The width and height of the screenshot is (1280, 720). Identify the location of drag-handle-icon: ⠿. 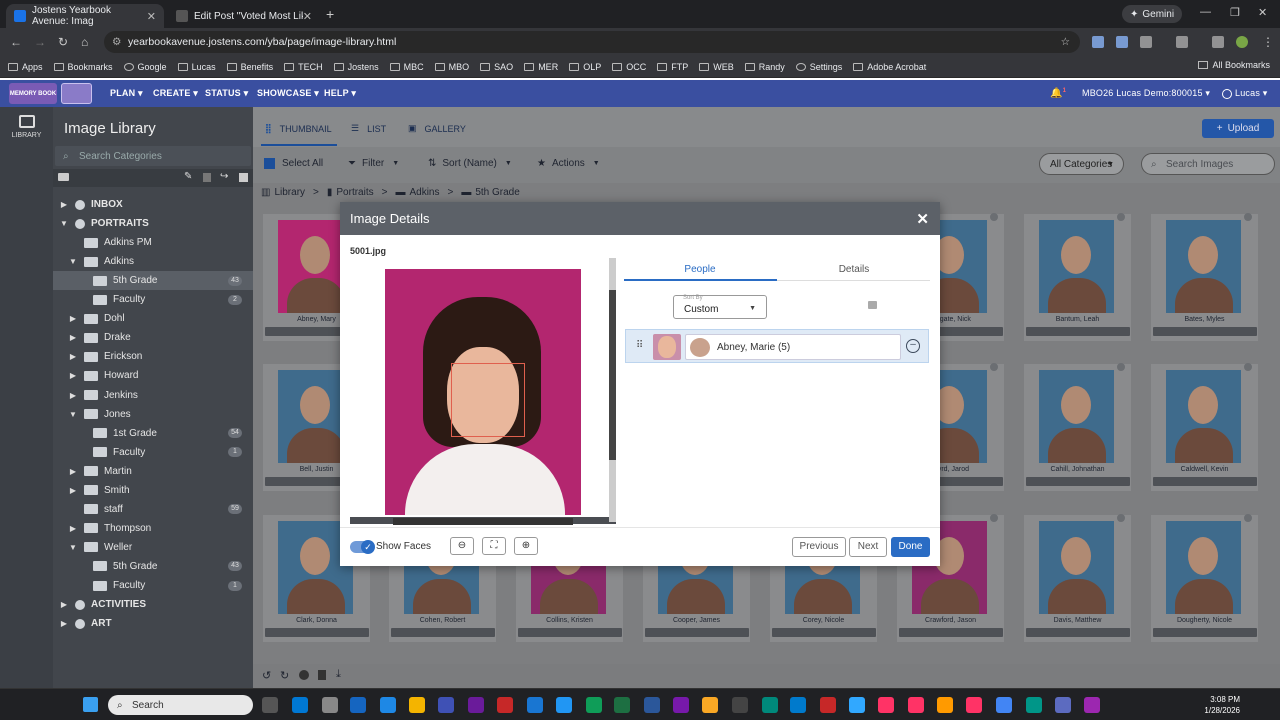
(640, 345).